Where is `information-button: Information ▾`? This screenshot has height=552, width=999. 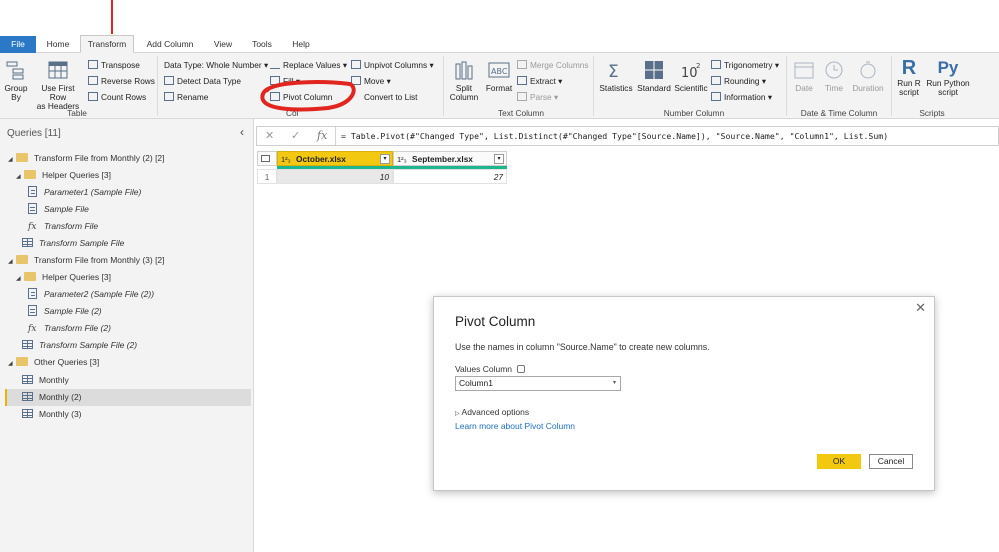 information-button: Information ▾ is located at coordinates (741, 97).